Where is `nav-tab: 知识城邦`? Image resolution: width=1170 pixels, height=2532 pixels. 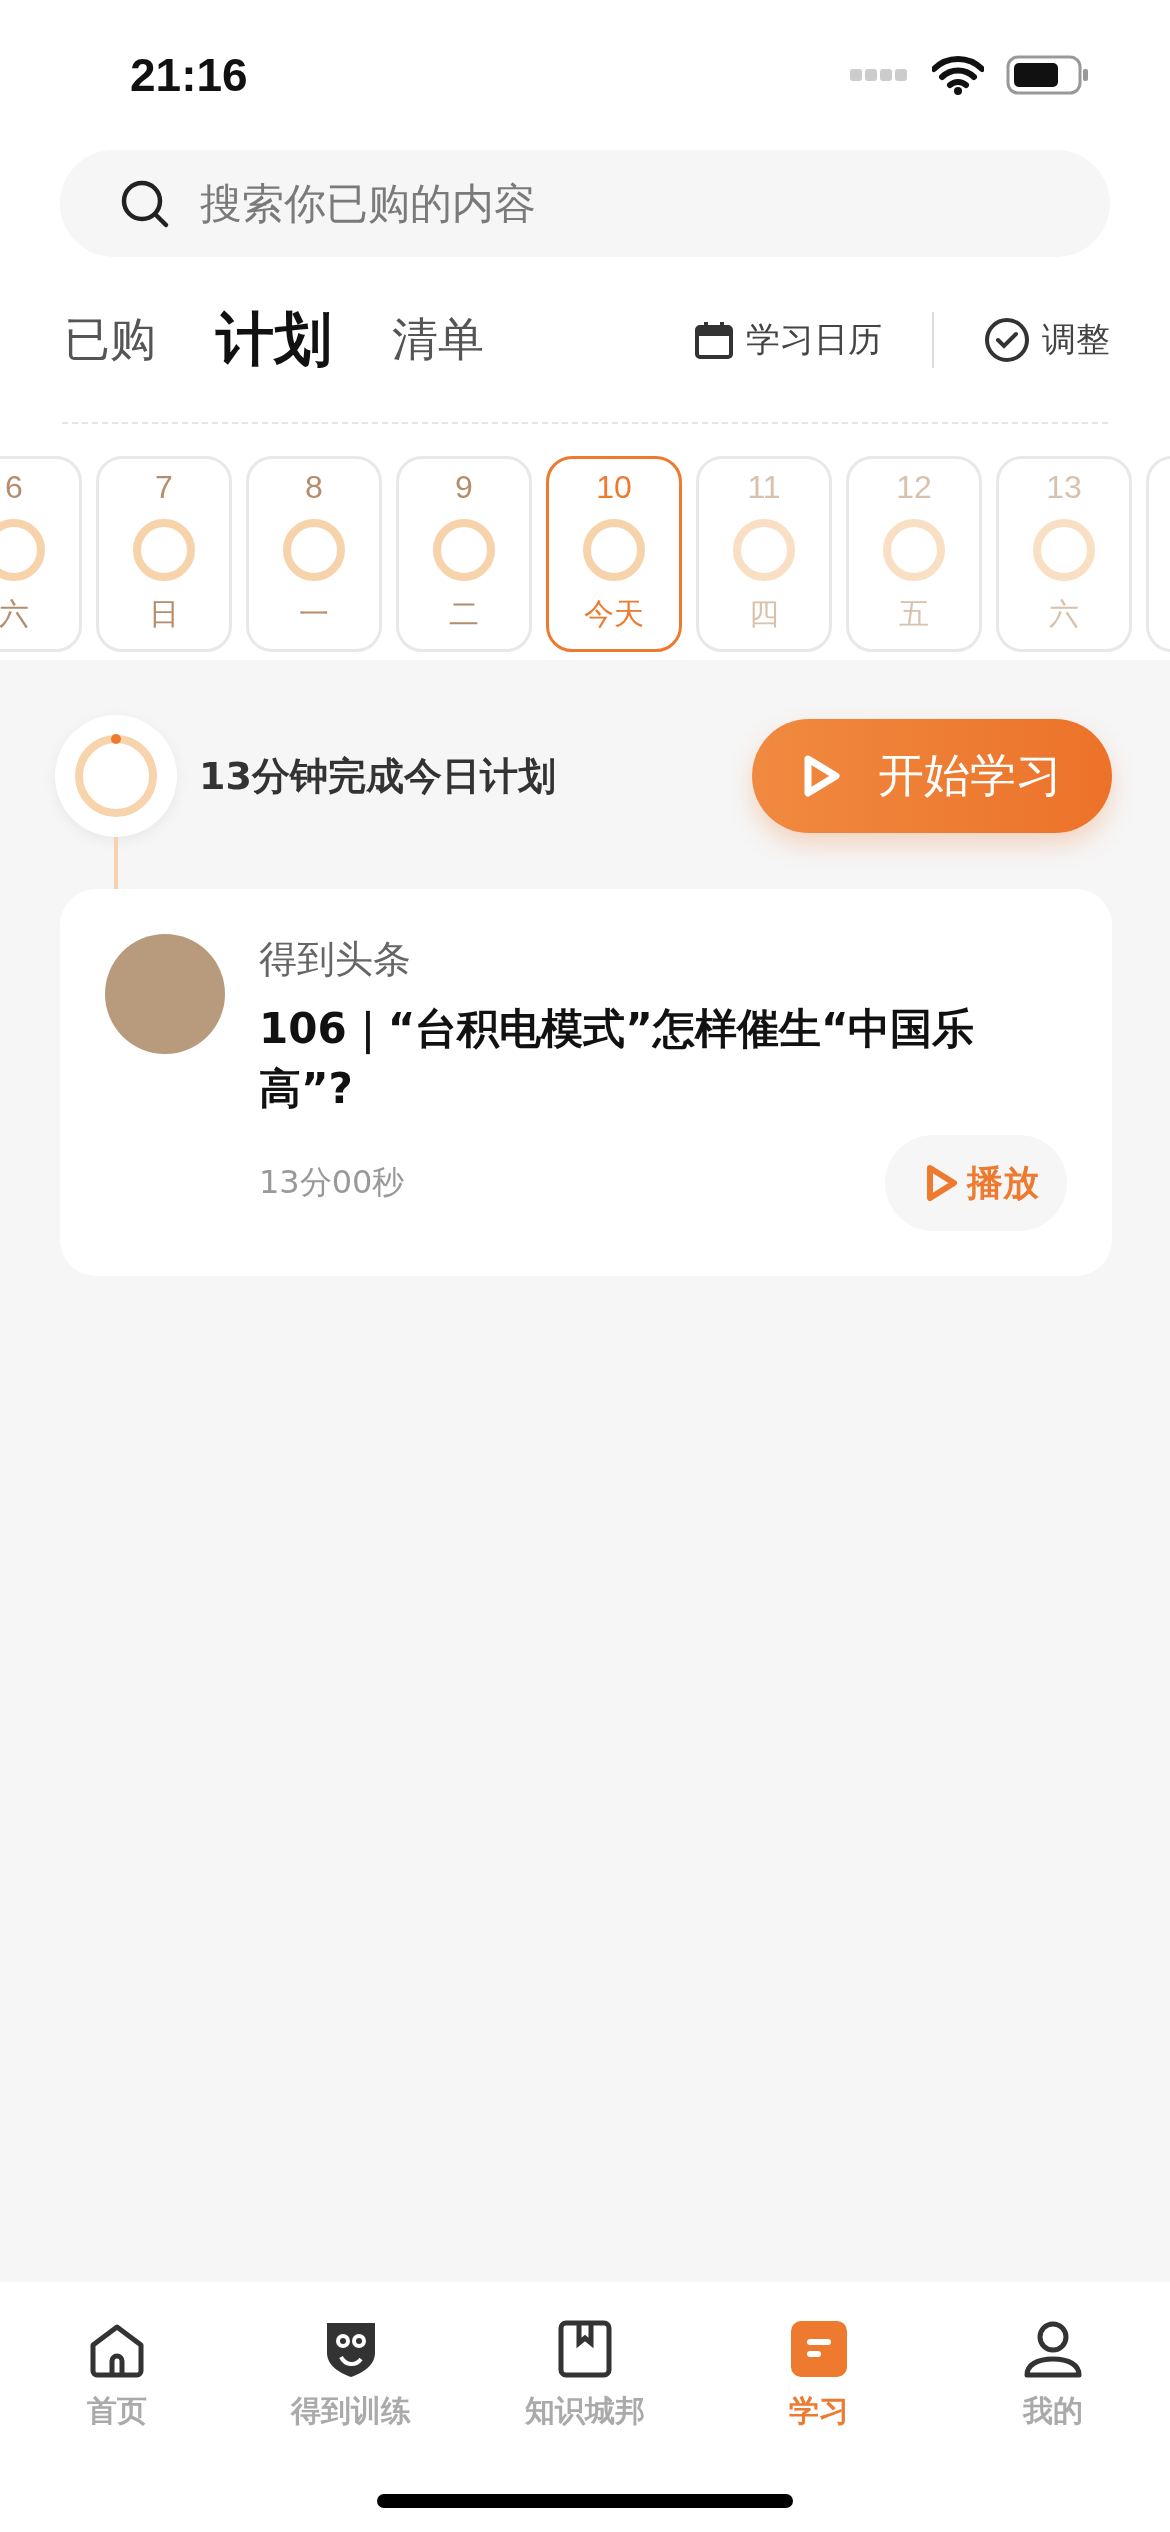
nav-tab: 知识城邦 is located at coordinates (585, 2374).